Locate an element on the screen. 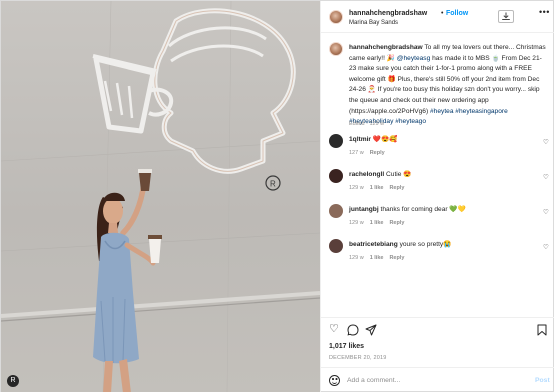 Image resolution: width=554 pixels, height=392 pixels. comment-body: youre so pretty😭 is located at coordinates (425, 244).